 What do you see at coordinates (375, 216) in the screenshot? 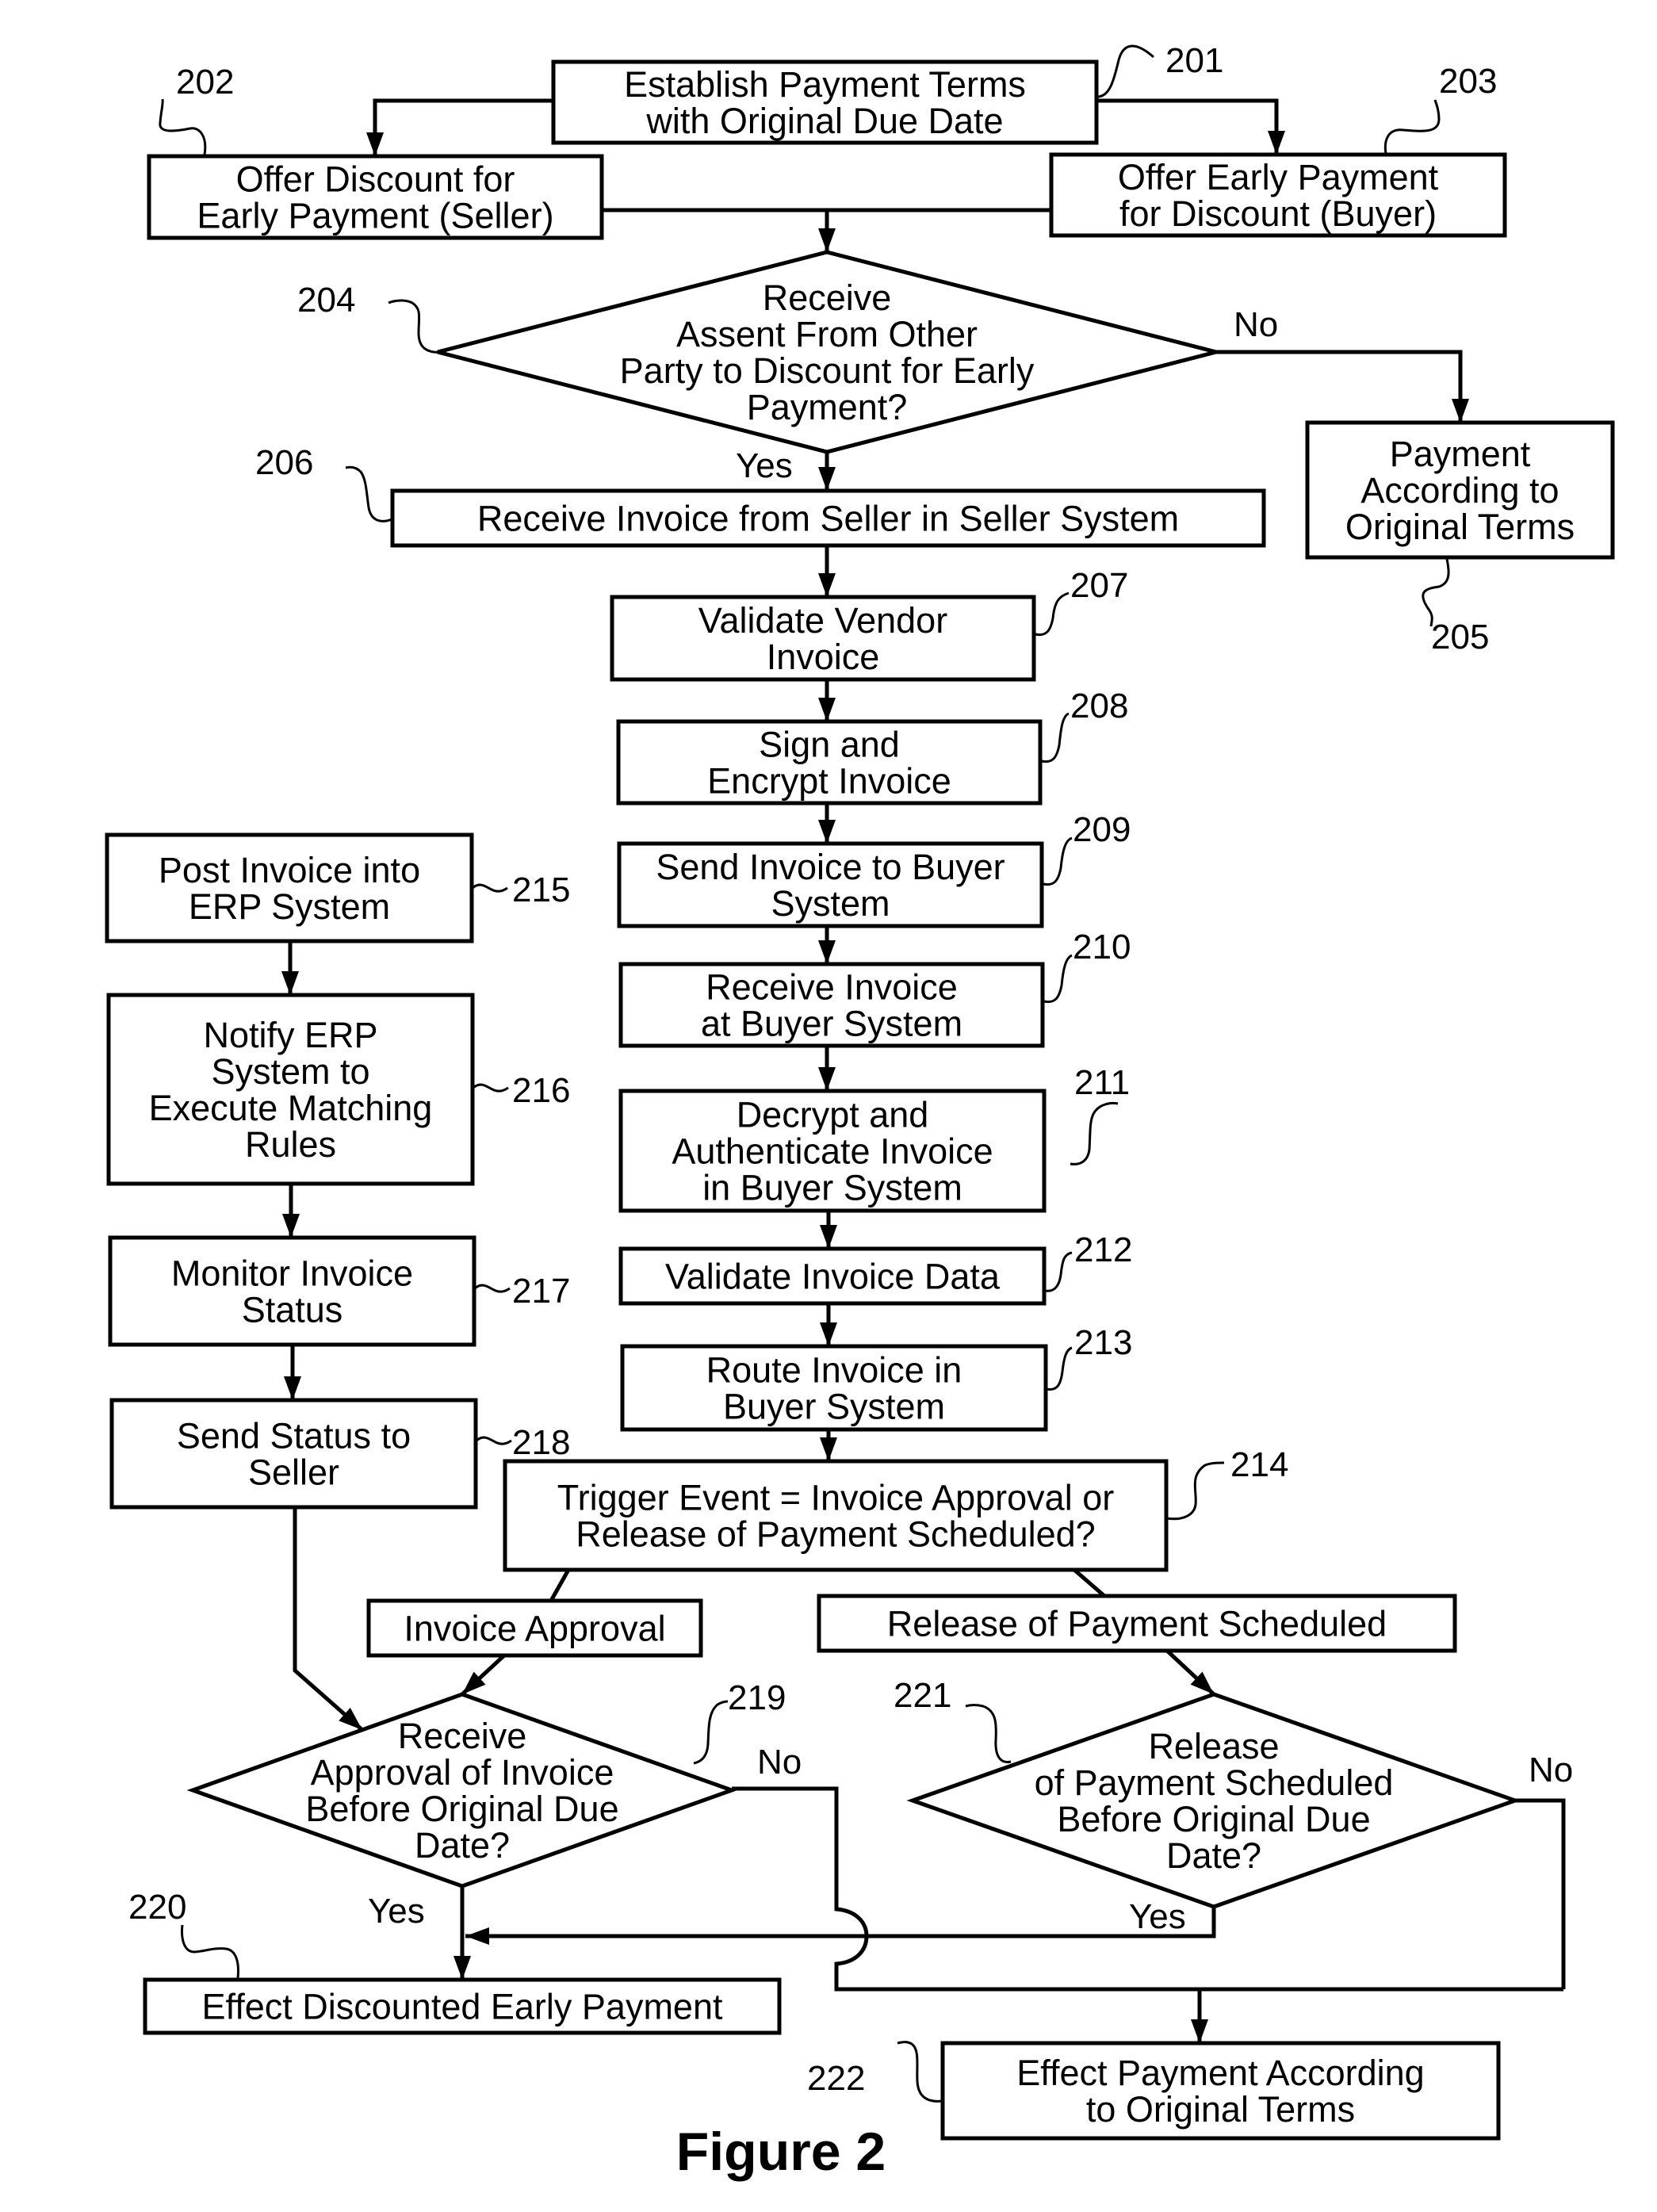
I see `node-text-line: Early Payment (Seller)` at bounding box center [375, 216].